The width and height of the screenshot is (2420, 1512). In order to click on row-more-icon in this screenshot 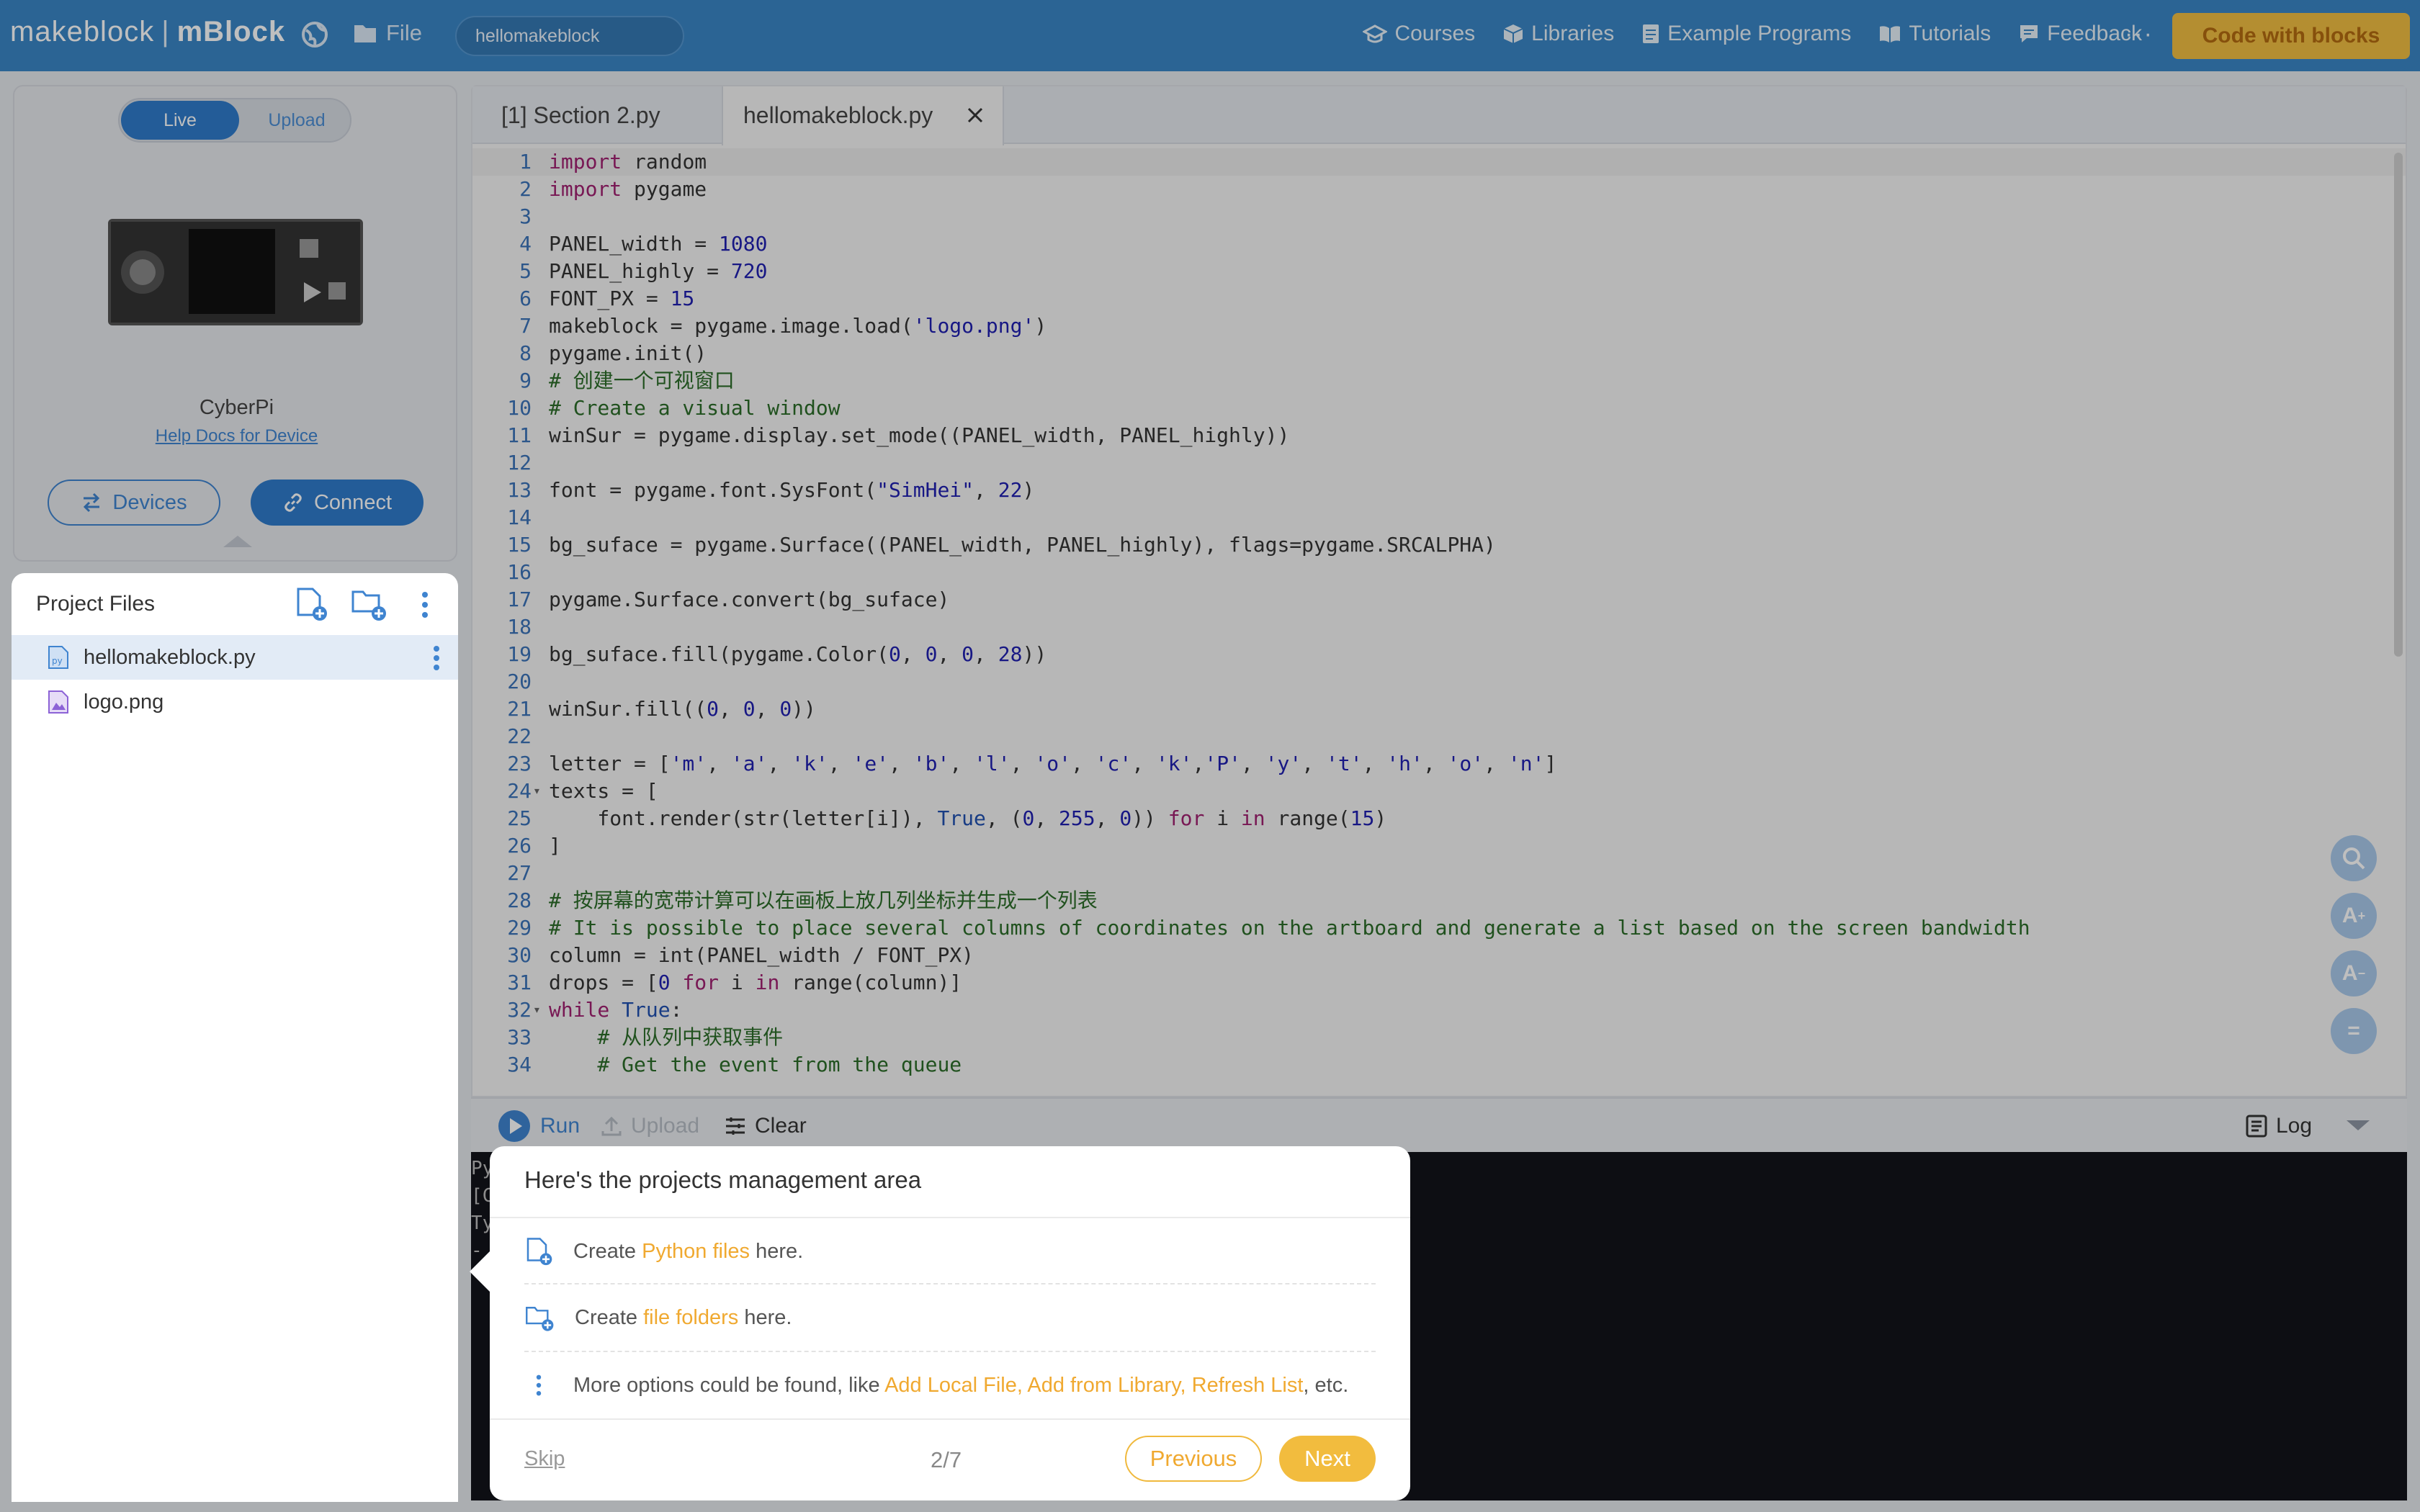, I will do `click(436, 658)`.